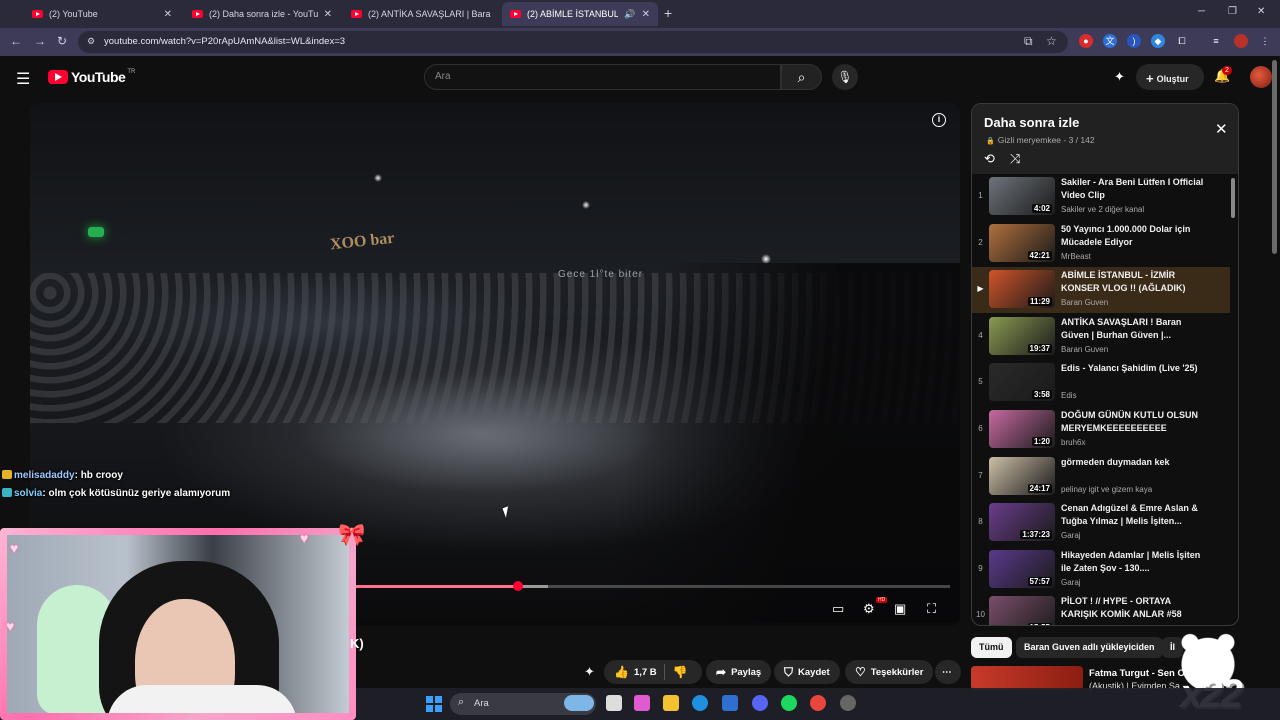  What do you see at coordinates (1134, 41) in the screenshot?
I see `audio-extension-icon: )` at bounding box center [1134, 41].